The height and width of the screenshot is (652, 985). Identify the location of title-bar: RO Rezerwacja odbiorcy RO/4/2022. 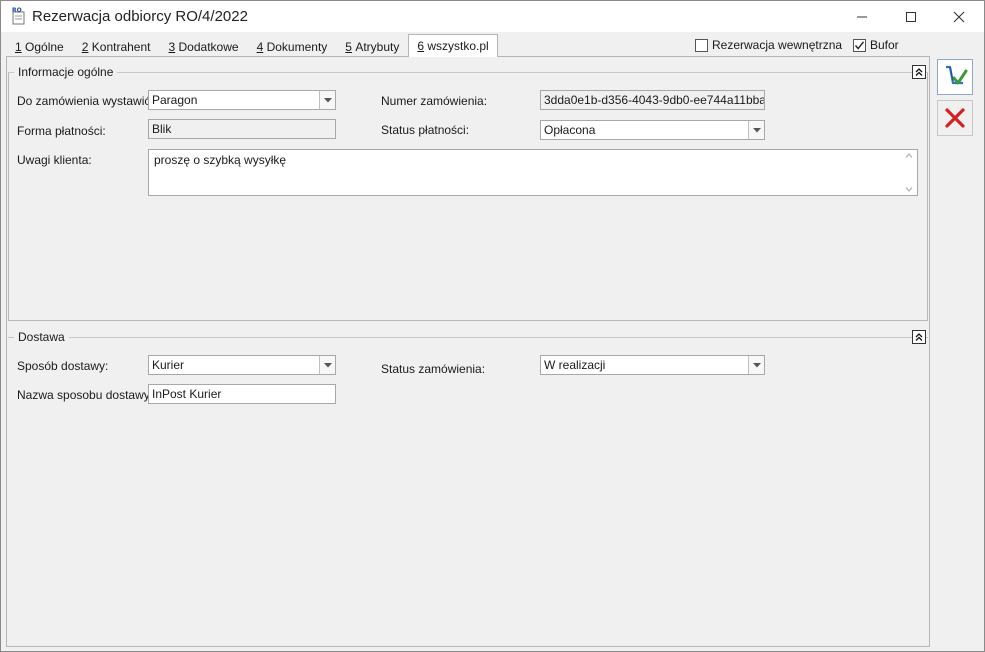
(492, 16).